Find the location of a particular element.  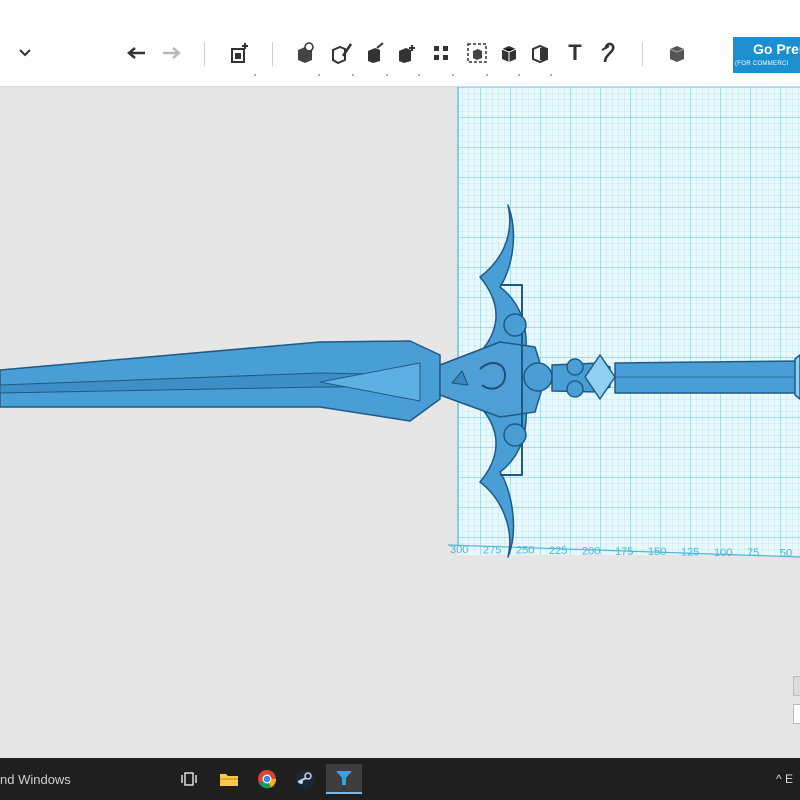

chrome-icon is located at coordinates (267, 779).